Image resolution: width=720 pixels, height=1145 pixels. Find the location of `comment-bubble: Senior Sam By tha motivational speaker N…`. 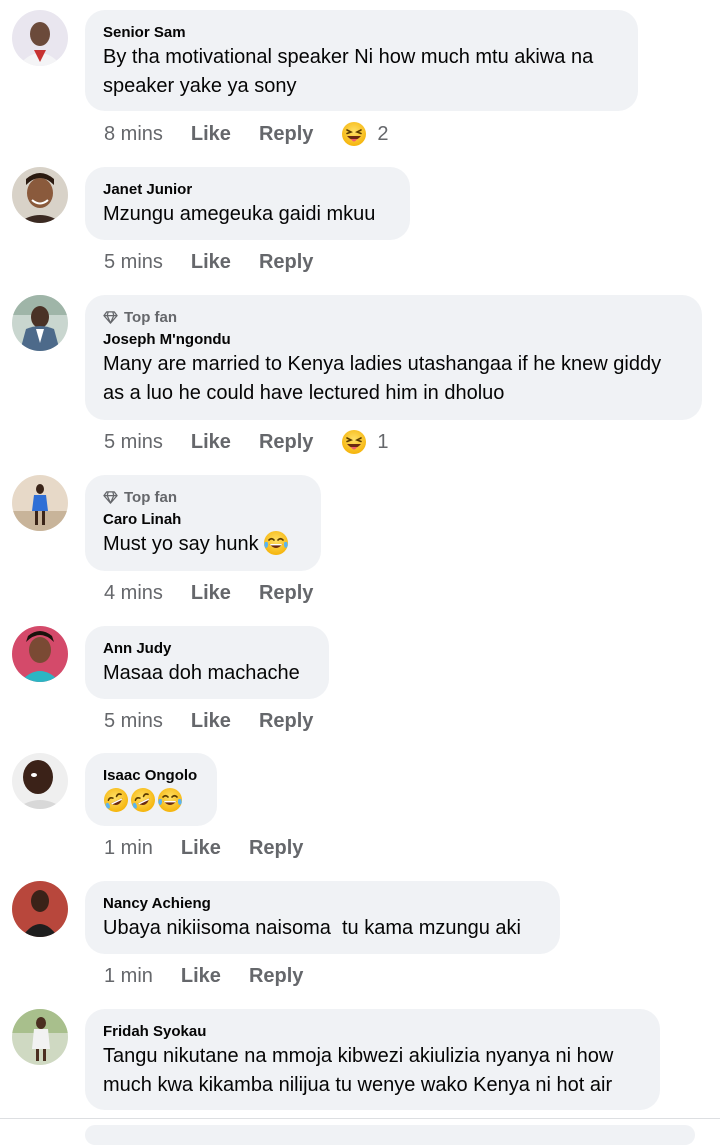

comment-bubble: Senior Sam By tha motivational speaker N… is located at coordinates (361, 60).